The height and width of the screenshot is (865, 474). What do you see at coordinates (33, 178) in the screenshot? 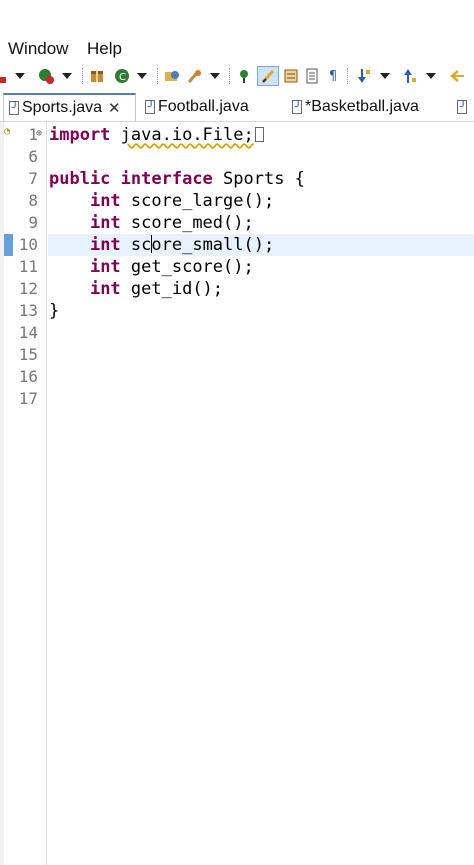
I see `line-number: 7` at bounding box center [33, 178].